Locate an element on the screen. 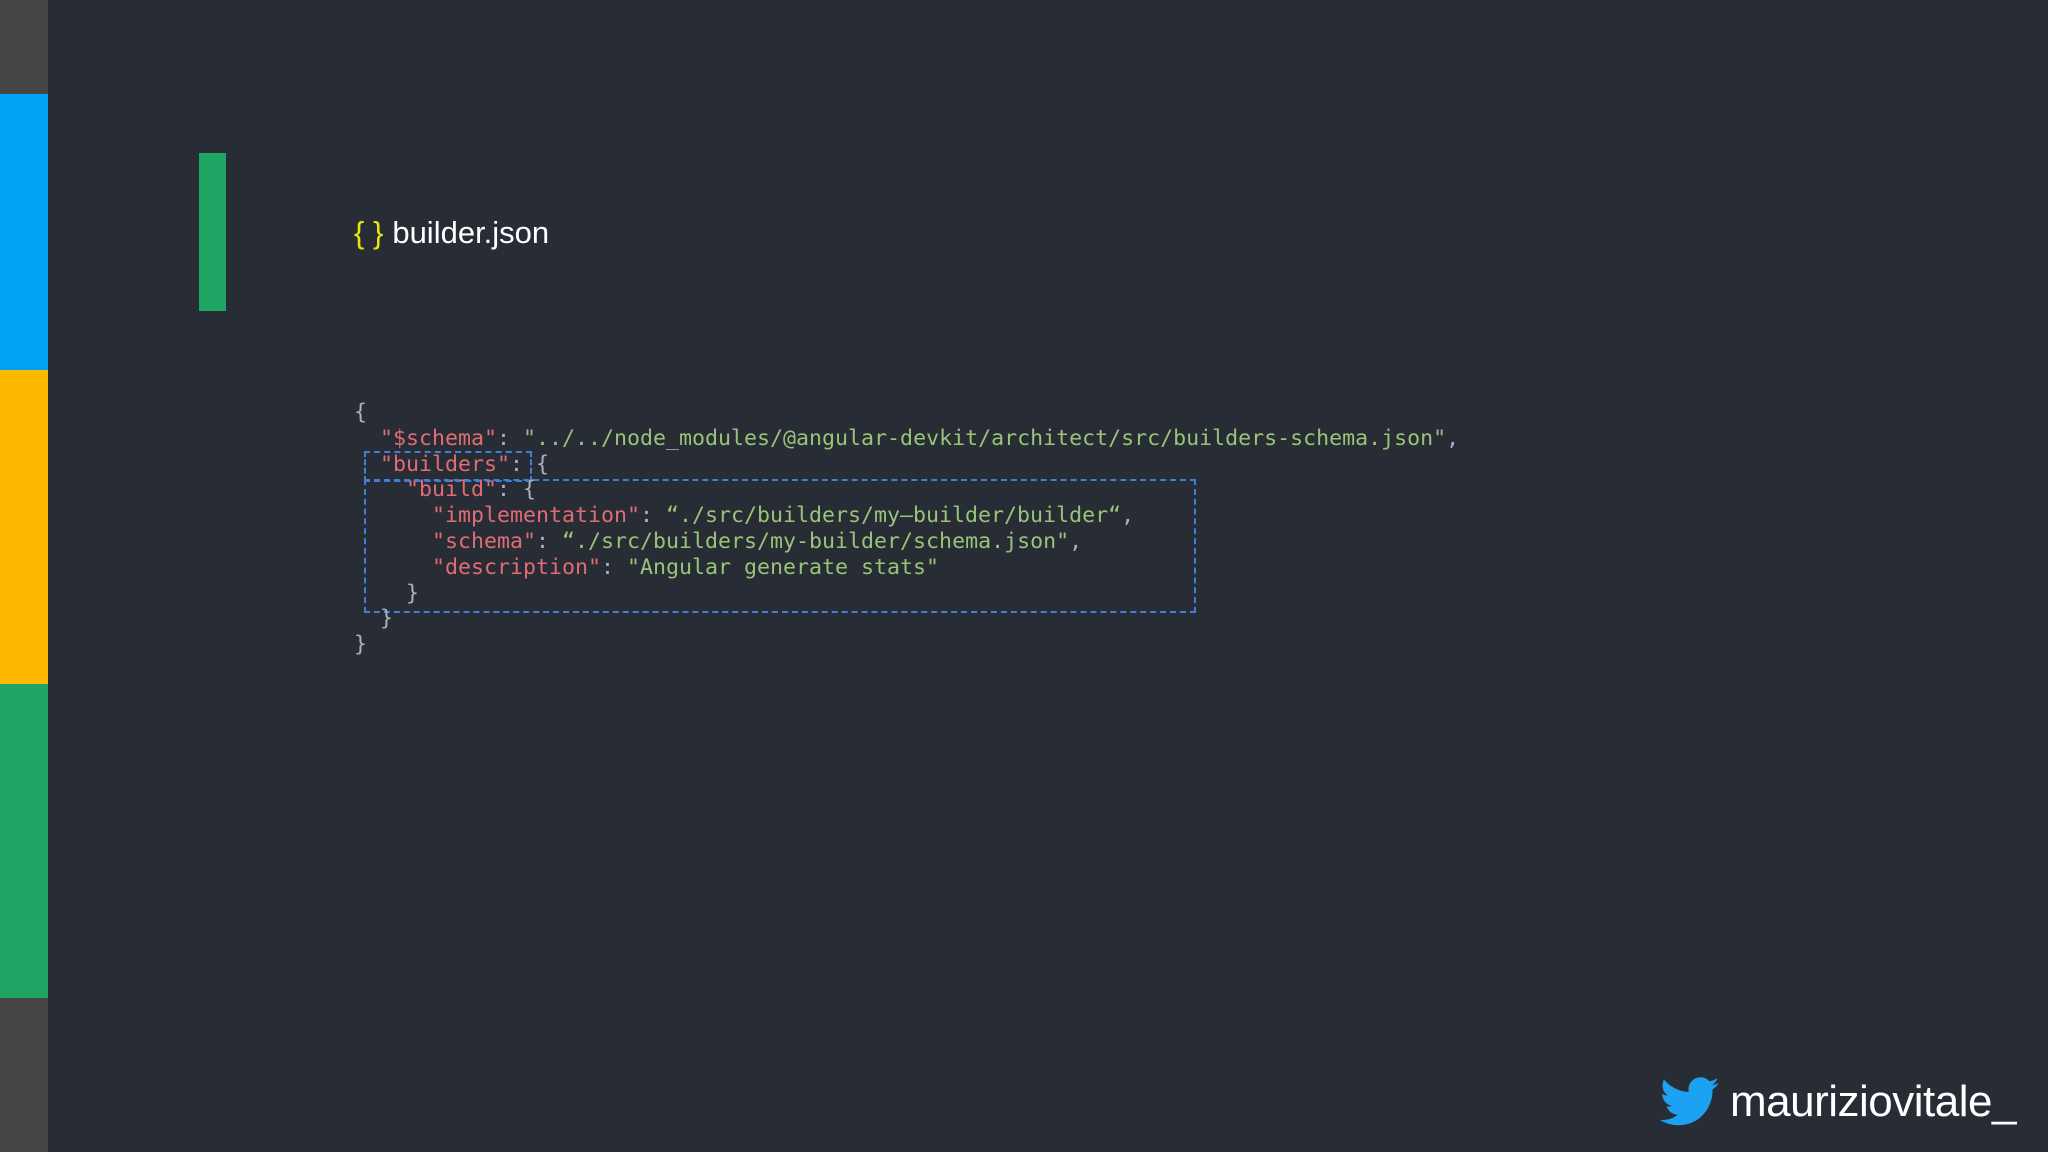  strip-segment-green is located at coordinates (24, 841).